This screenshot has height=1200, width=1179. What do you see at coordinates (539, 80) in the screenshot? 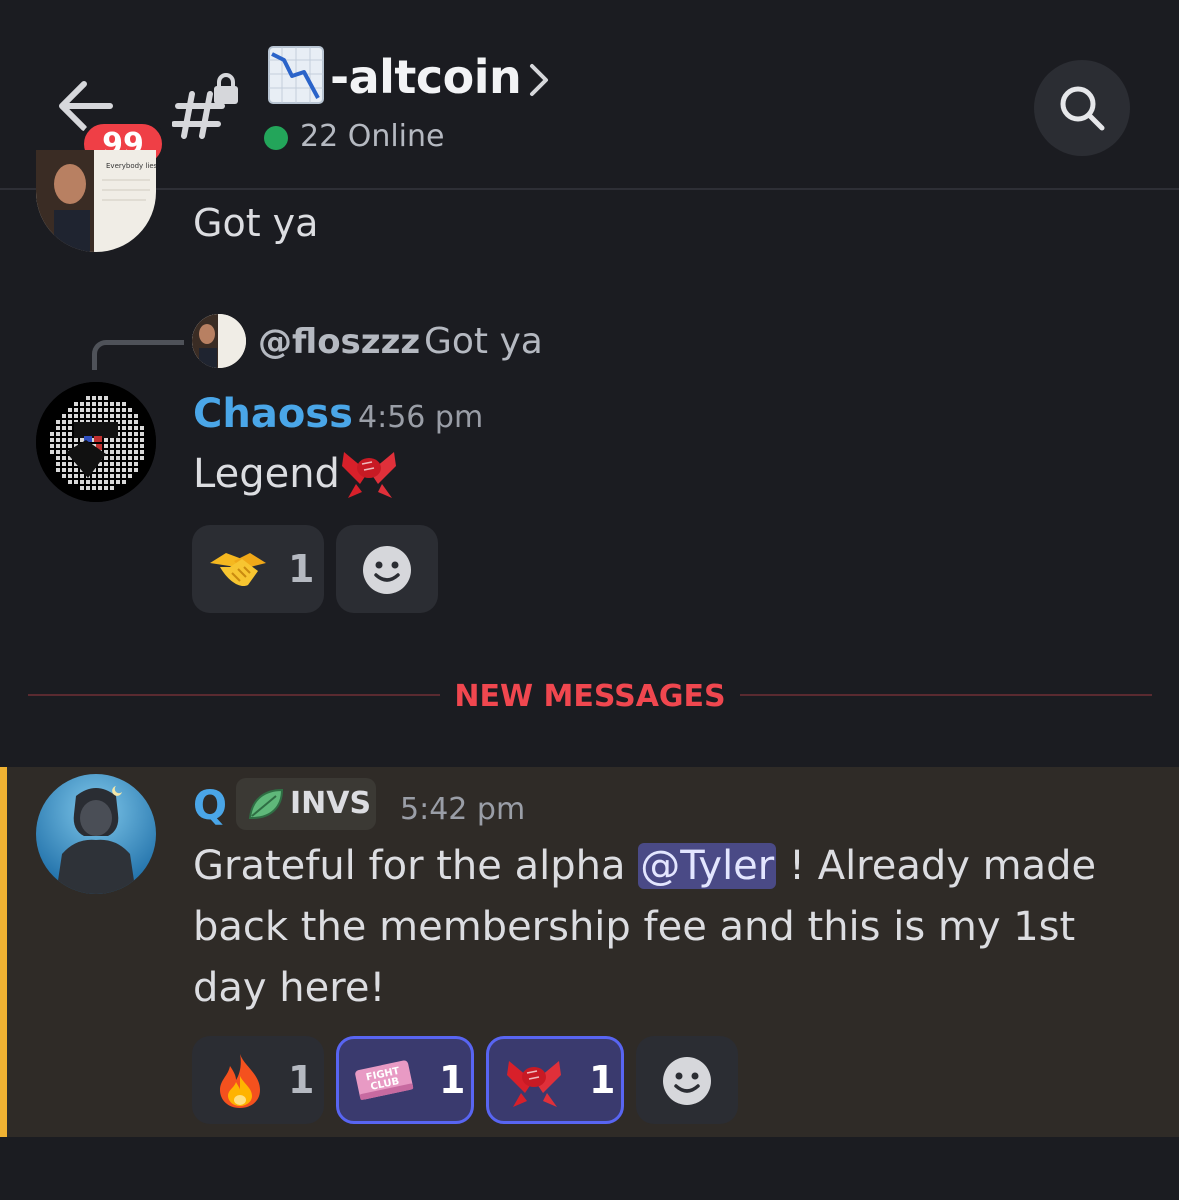
I see `chevron-right-icon` at bounding box center [539, 80].